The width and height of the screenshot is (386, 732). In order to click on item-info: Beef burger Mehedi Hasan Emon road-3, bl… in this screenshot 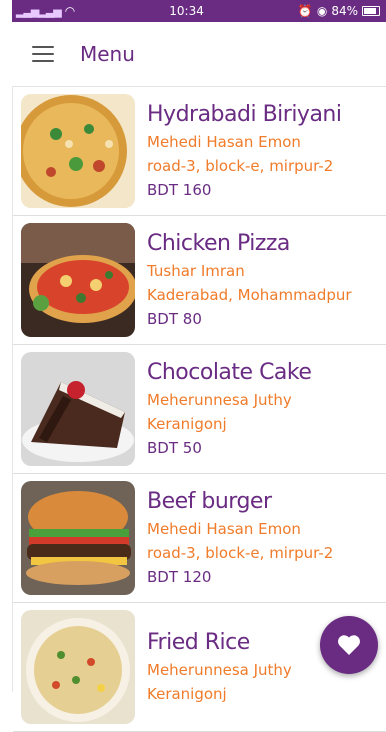, I will do `click(240, 538)`.